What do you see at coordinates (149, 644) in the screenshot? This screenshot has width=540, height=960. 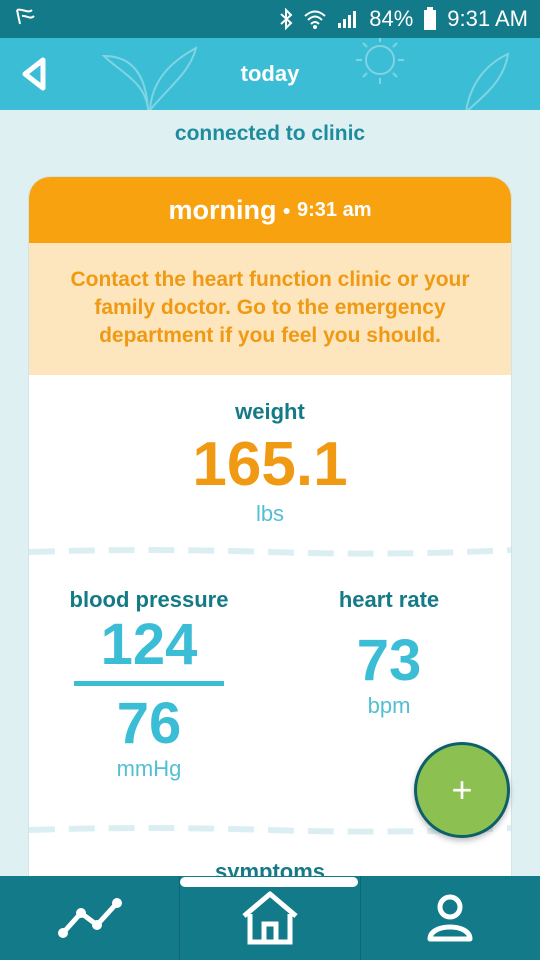 I see `systolic-value: 124` at bounding box center [149, 644].